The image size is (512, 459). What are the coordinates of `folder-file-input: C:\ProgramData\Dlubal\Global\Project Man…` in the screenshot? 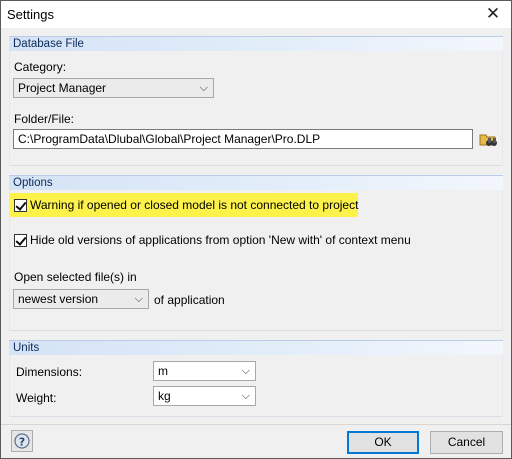 It's located at (243, 139).